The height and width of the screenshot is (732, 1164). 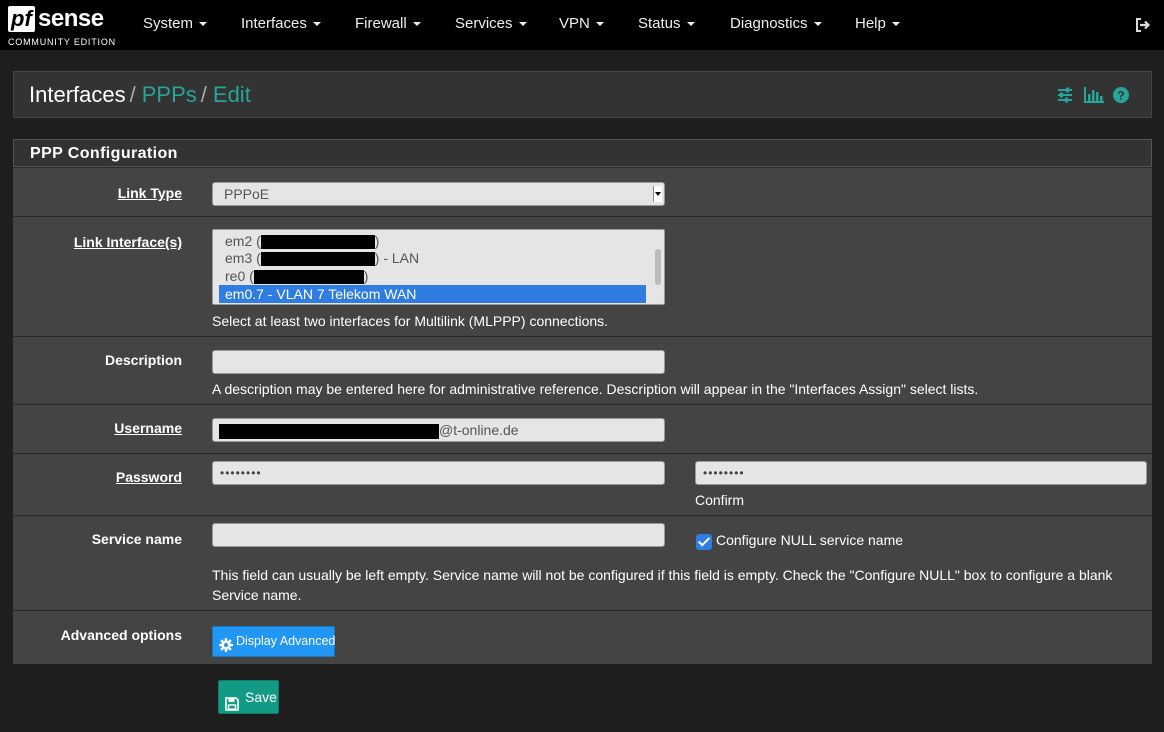 I want to click on nav-interfaces-label: Interfaces, so click(x=274, y=23).